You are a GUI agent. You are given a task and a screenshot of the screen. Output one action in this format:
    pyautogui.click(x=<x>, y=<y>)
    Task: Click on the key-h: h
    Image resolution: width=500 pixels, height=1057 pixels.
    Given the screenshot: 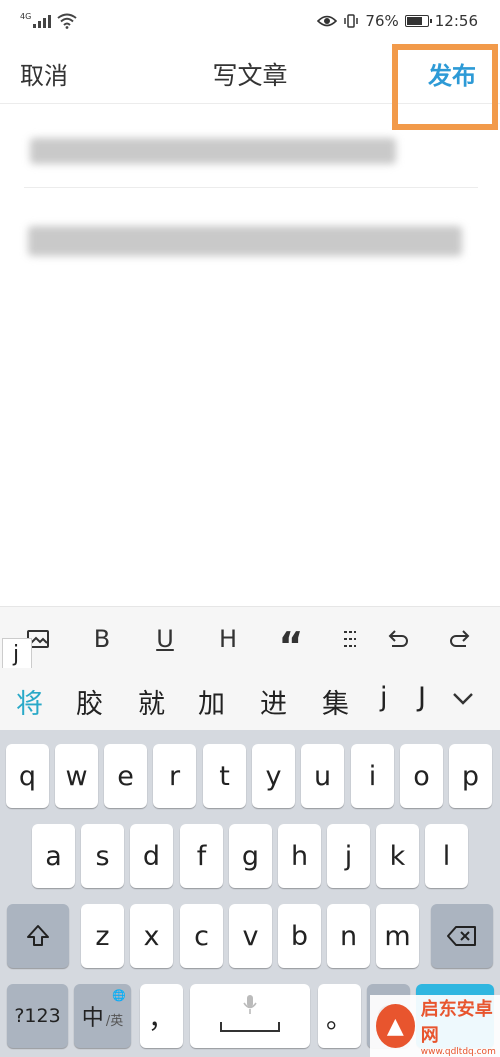 What is the action you would take?
    pyautogui.click(x=299, y=856)
    